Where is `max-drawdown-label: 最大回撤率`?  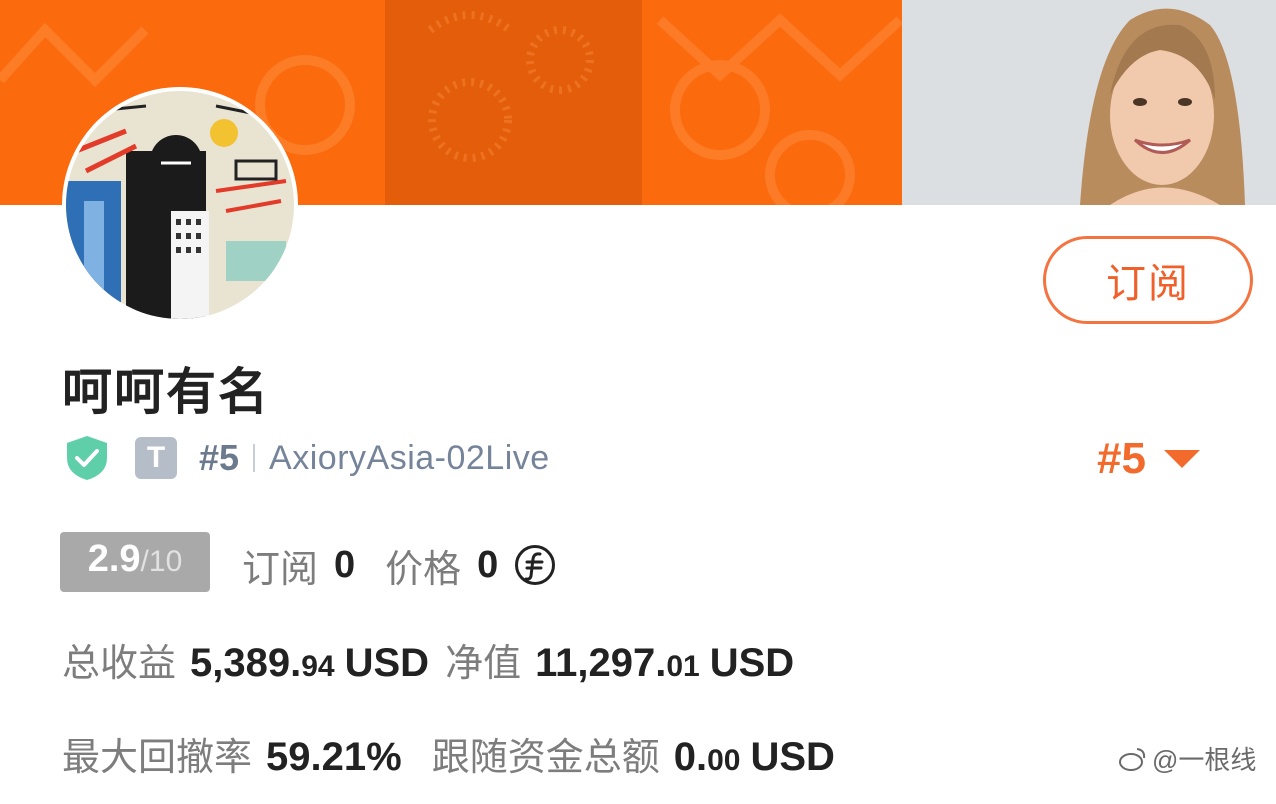 max-drawdown-label: 最大回撤率 is located at coordinates (157, 758).